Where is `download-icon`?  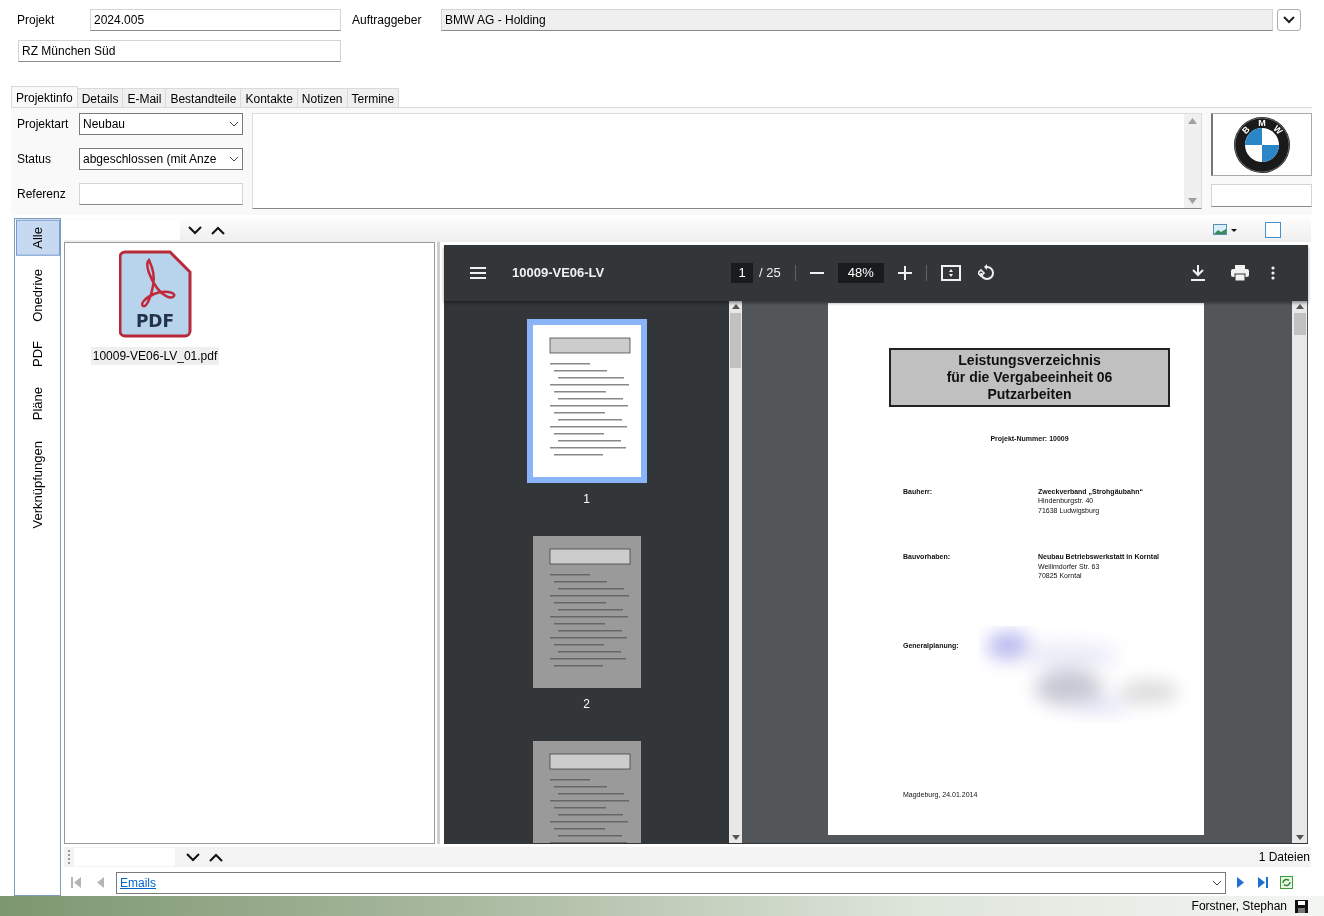
download-icon is located at coordinates (1198, 273).